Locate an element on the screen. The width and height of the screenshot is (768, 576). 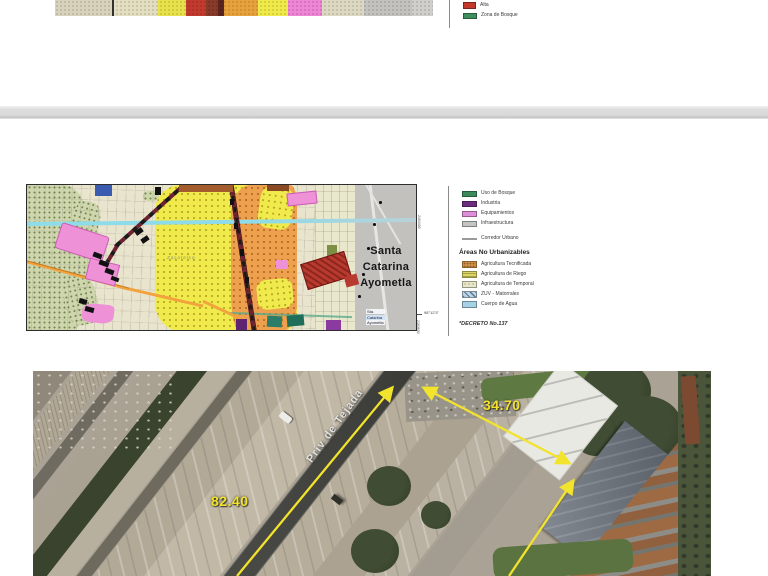
page1-legend: Alta Zona de Bosque is located at coordinates (509, 14).